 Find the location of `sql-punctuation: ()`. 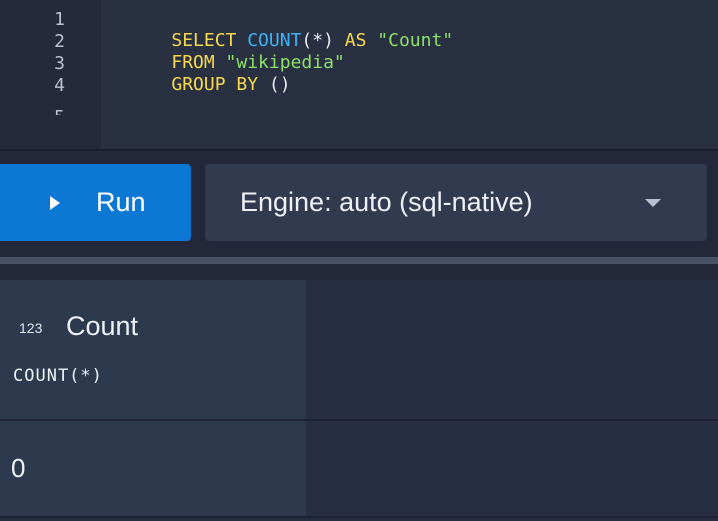

sql-punctuation: () is located at coordinates (279, 84).